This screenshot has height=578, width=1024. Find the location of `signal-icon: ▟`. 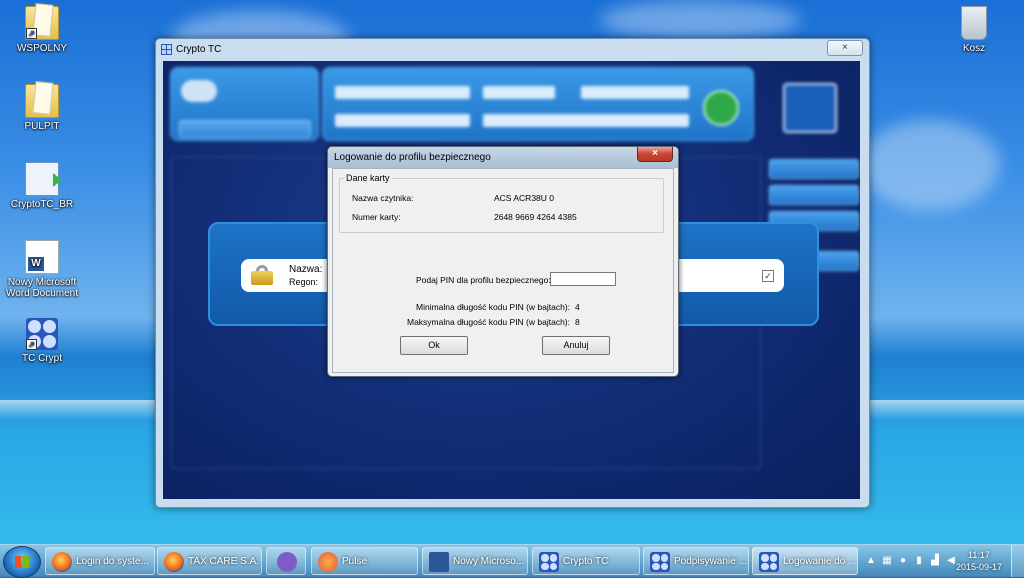

signal-icon: ▟ is located at coordinates (935, 561).